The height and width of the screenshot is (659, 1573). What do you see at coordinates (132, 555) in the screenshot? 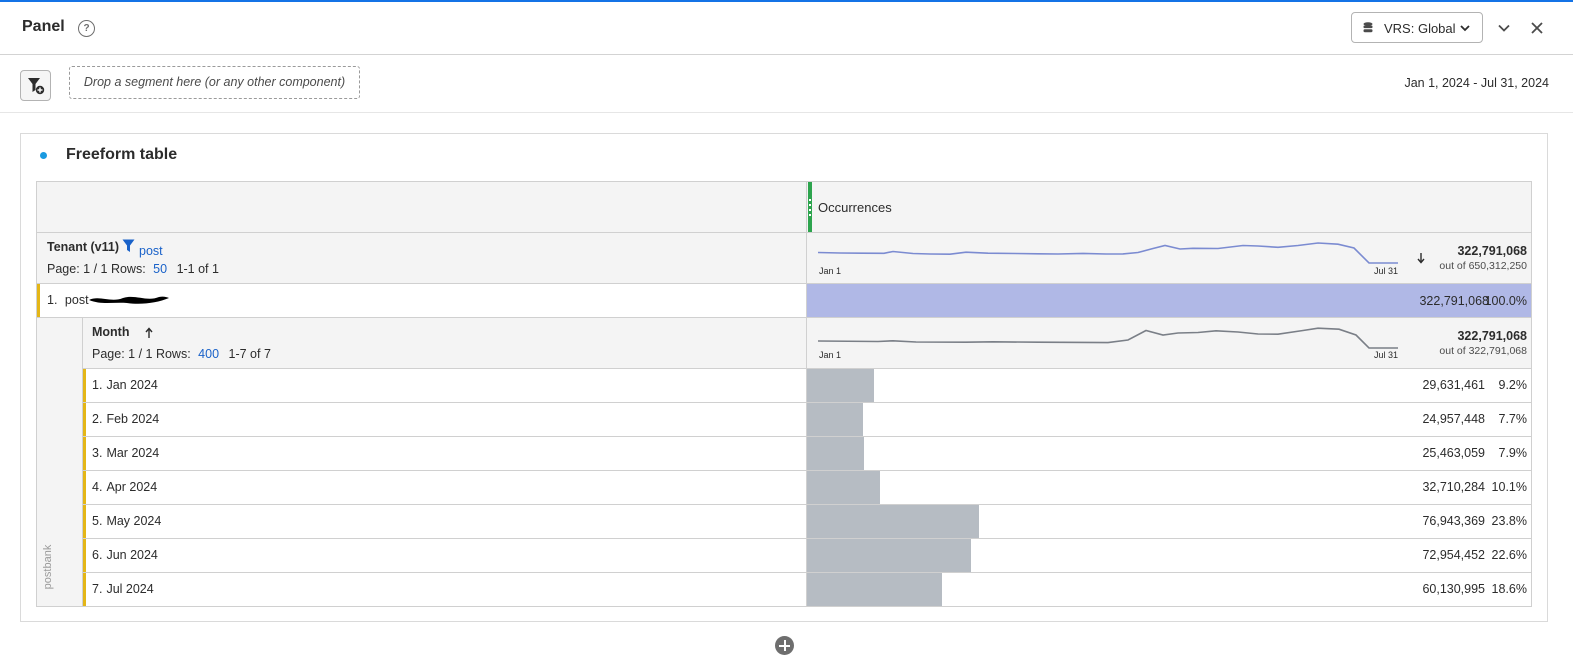
I see `row-month: Jun 2024` at bounding box center [132, 555].